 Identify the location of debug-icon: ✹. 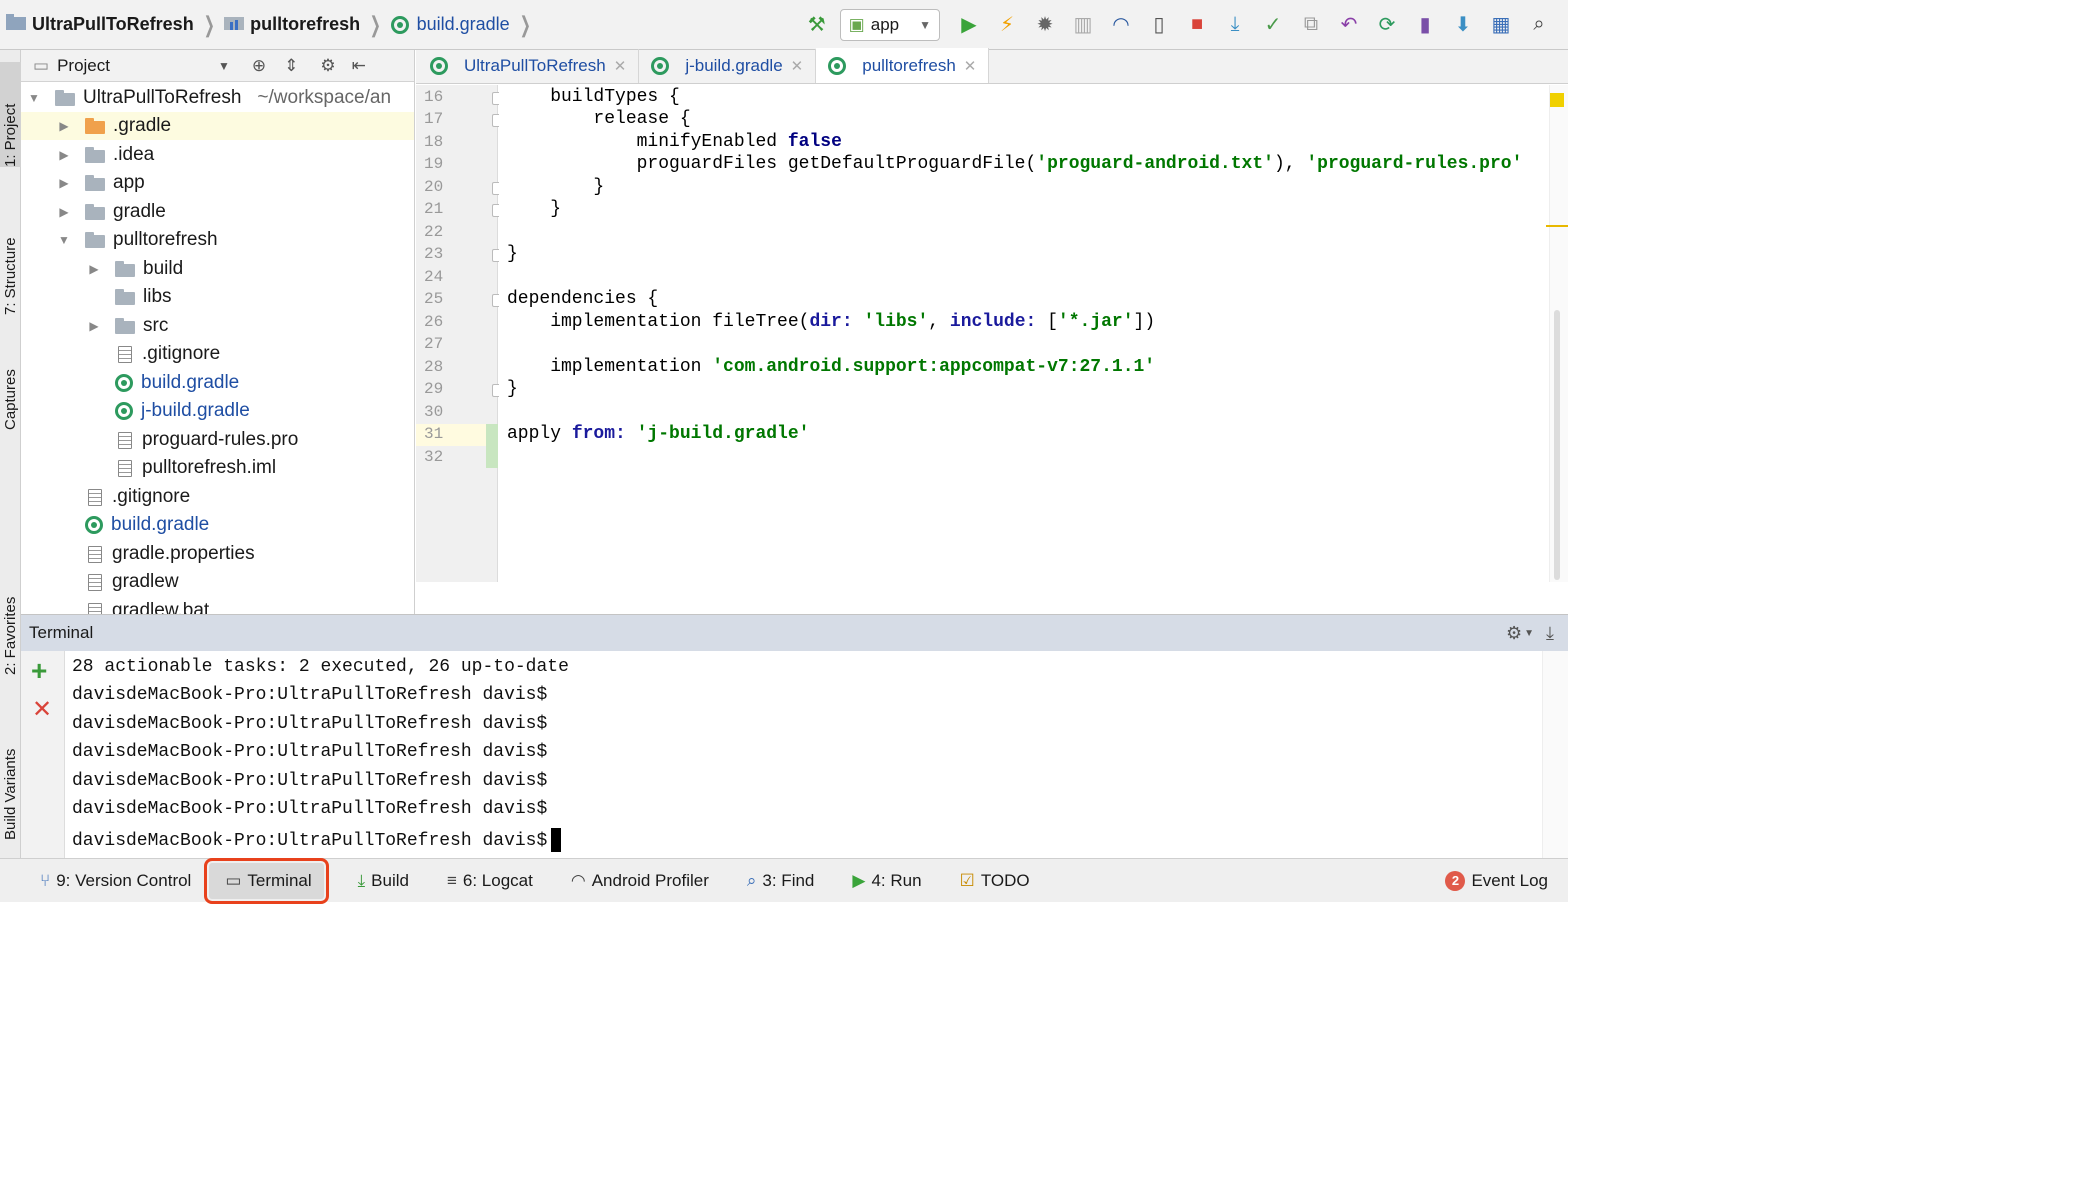
(1045, 25).